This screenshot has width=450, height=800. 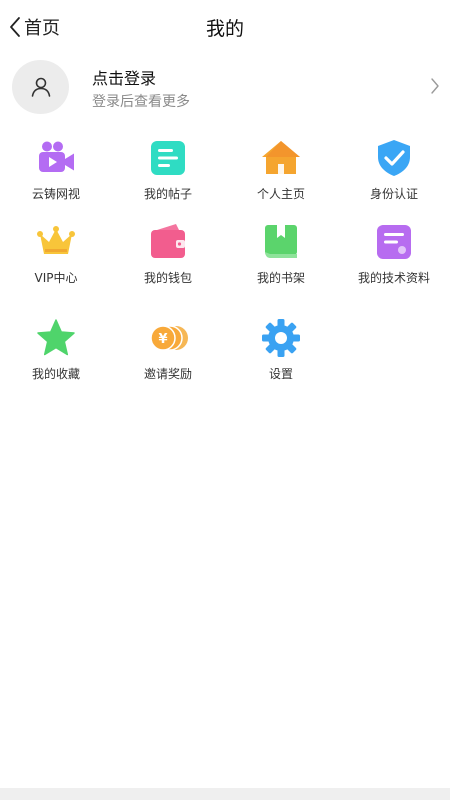 What do you see at coordinates (280, 278) in the screenshot?
I see `menu-item-label: 我的书架` at bounding box center [280, 278].